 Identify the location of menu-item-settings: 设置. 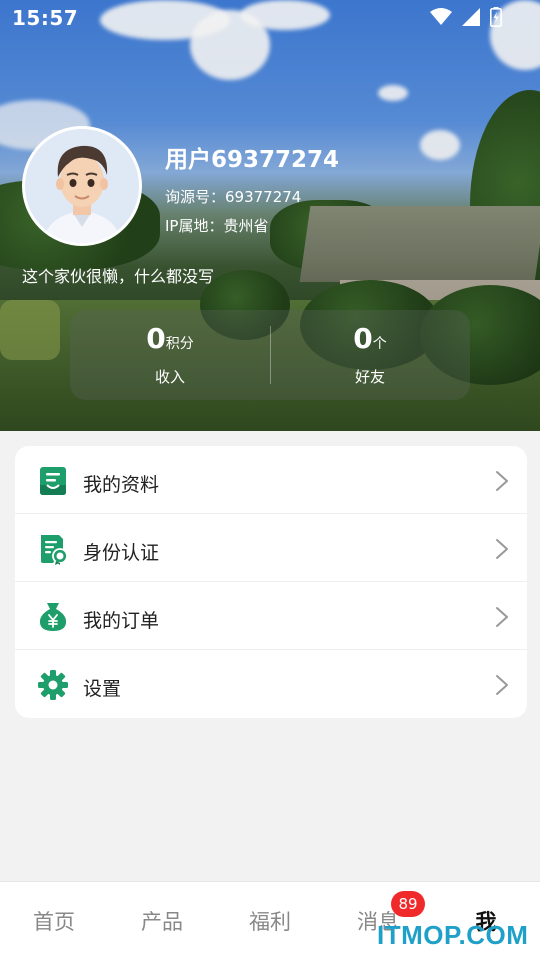
(271, 684).